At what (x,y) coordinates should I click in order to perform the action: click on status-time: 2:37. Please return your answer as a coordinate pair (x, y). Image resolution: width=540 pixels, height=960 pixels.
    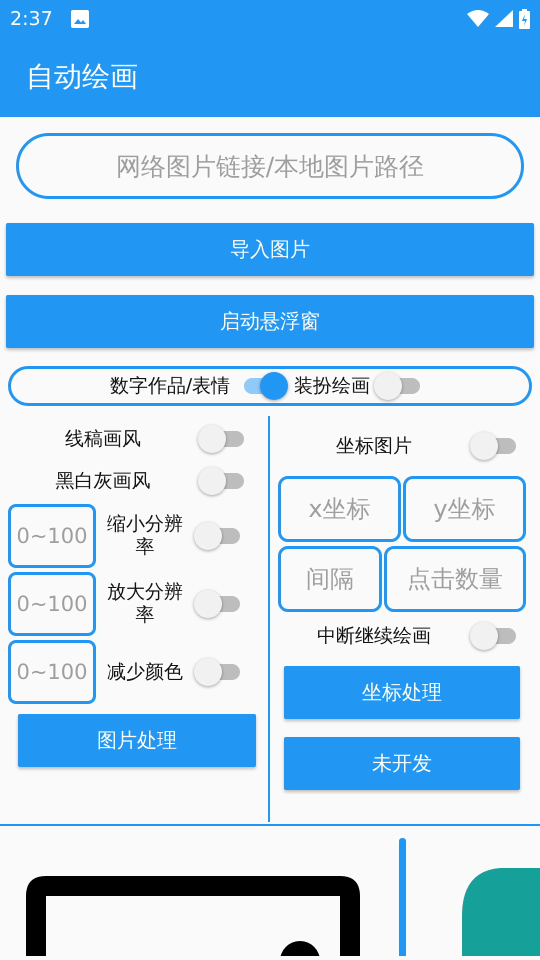
    Looking at the image, I should click on (31, 19).